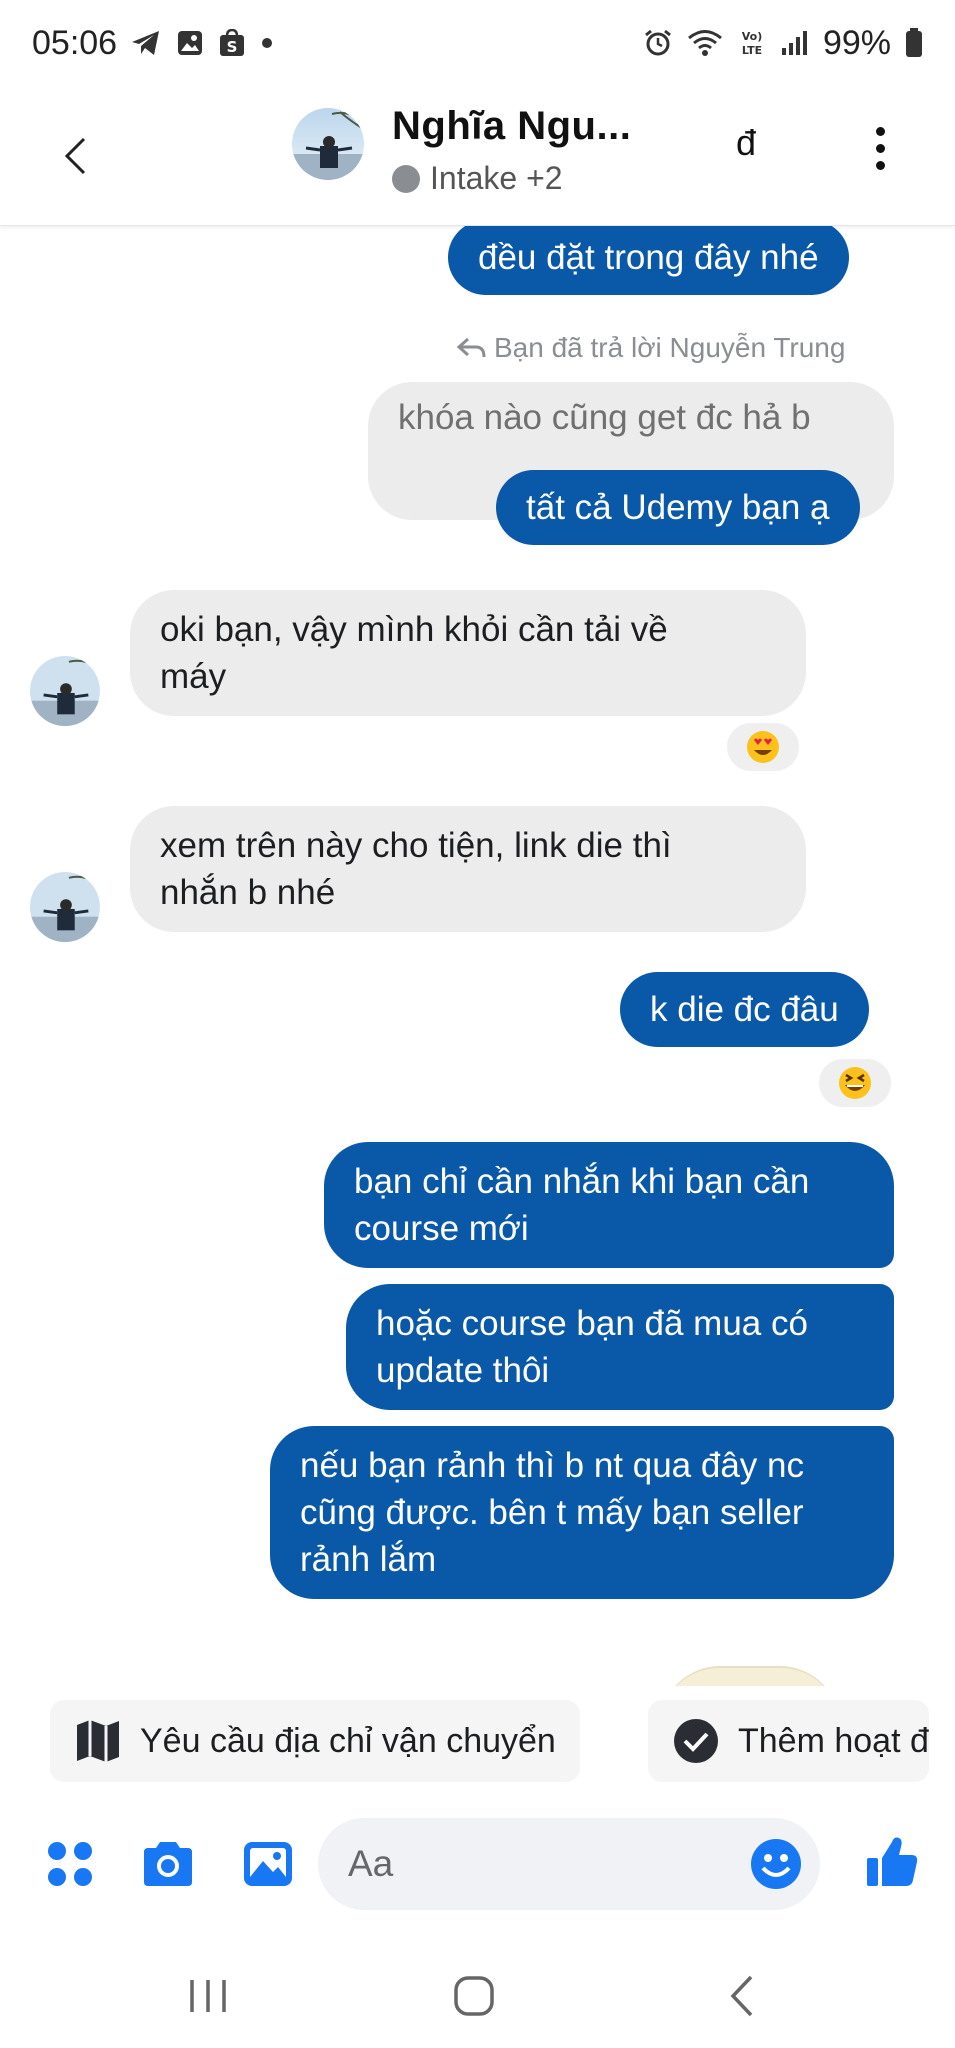  I want to click on gallery-button, so click(268, 1864).